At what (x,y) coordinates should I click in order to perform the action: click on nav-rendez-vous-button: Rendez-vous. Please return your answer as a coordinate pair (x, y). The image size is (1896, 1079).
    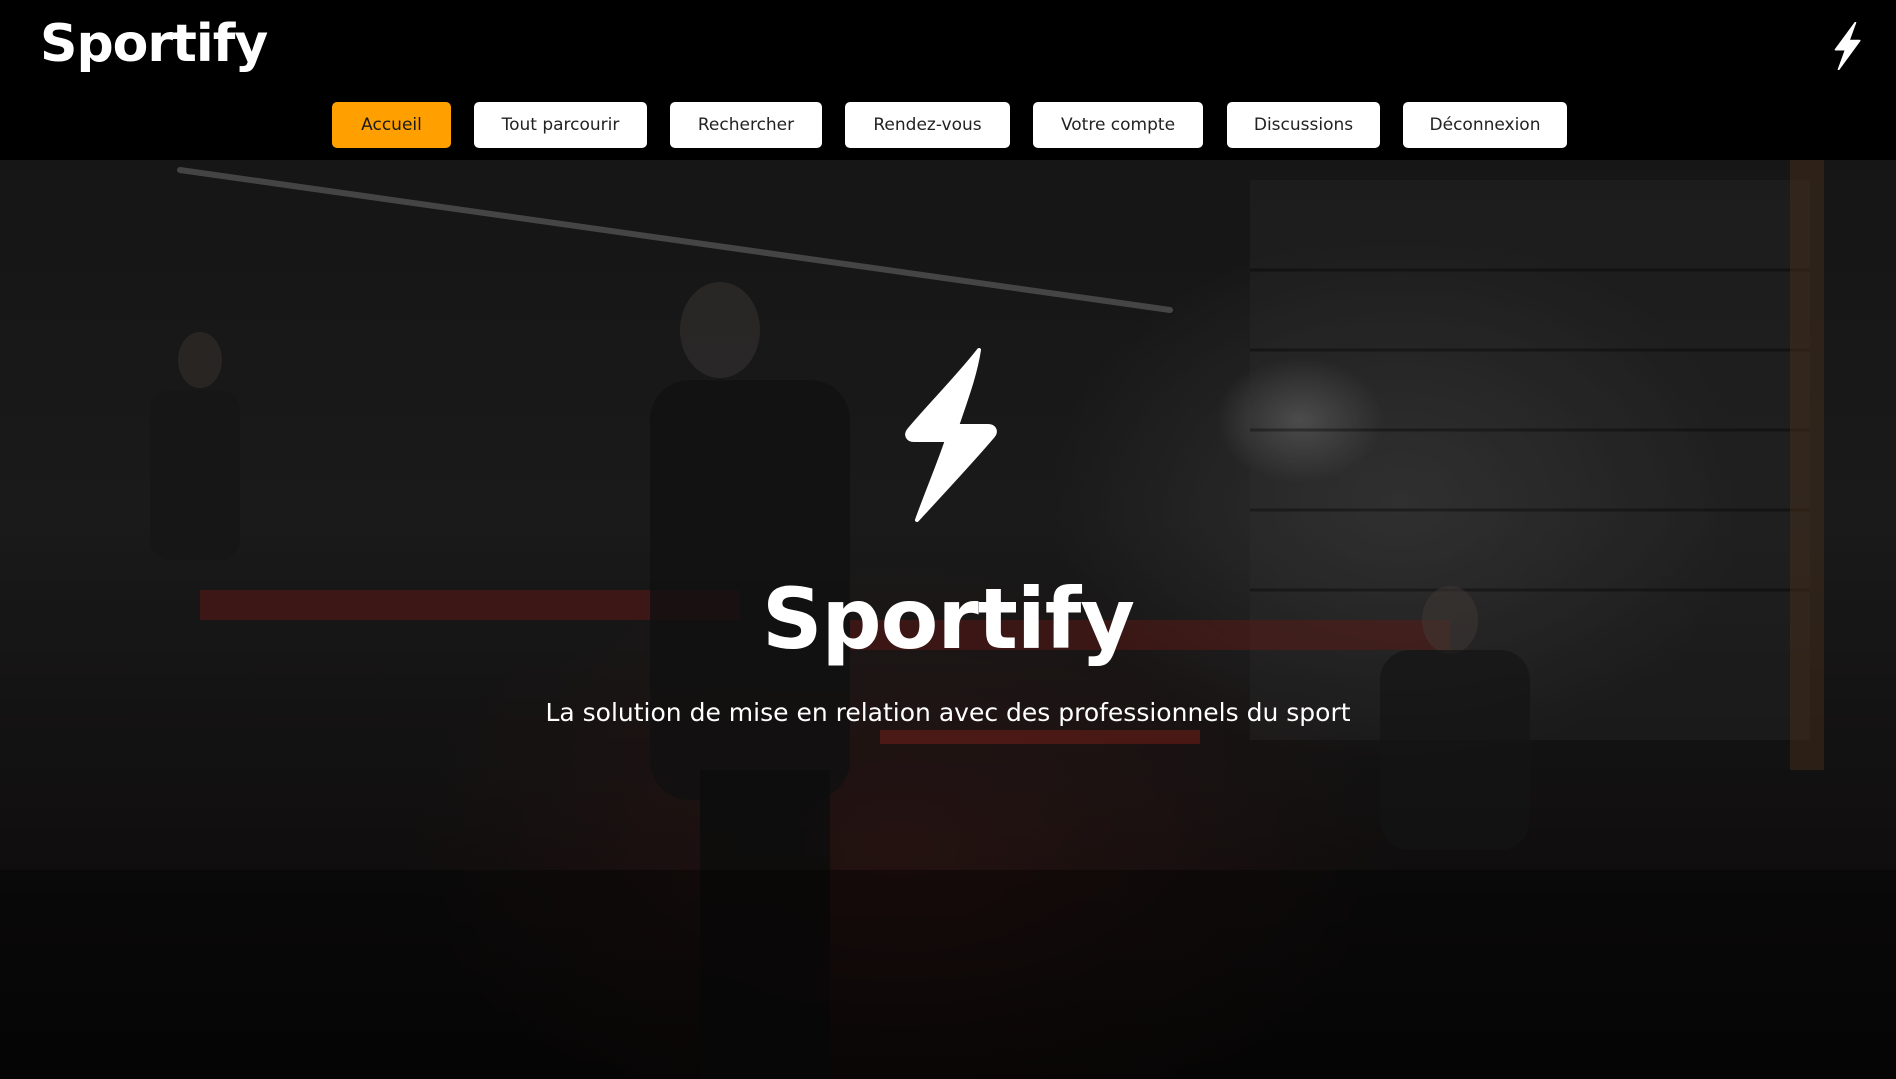
    Looking at the image, I should click on (927, 125).